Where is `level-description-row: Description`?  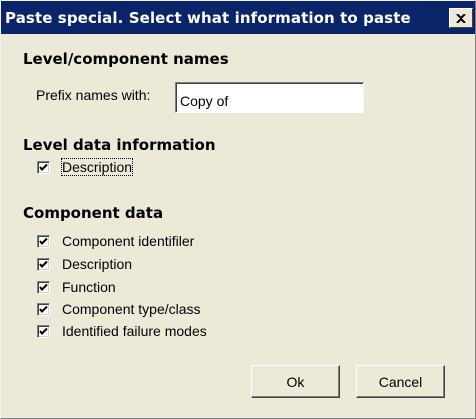
level-description-row: Description is located at coordinates (85, 167).